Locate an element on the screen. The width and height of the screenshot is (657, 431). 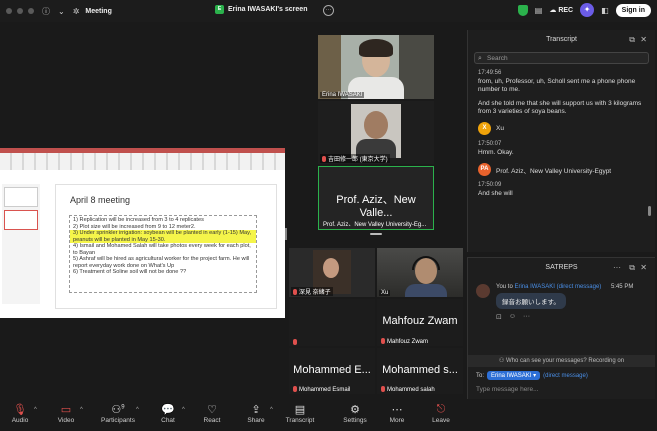
ppt-ribbon is located at coordinates (142, 159).